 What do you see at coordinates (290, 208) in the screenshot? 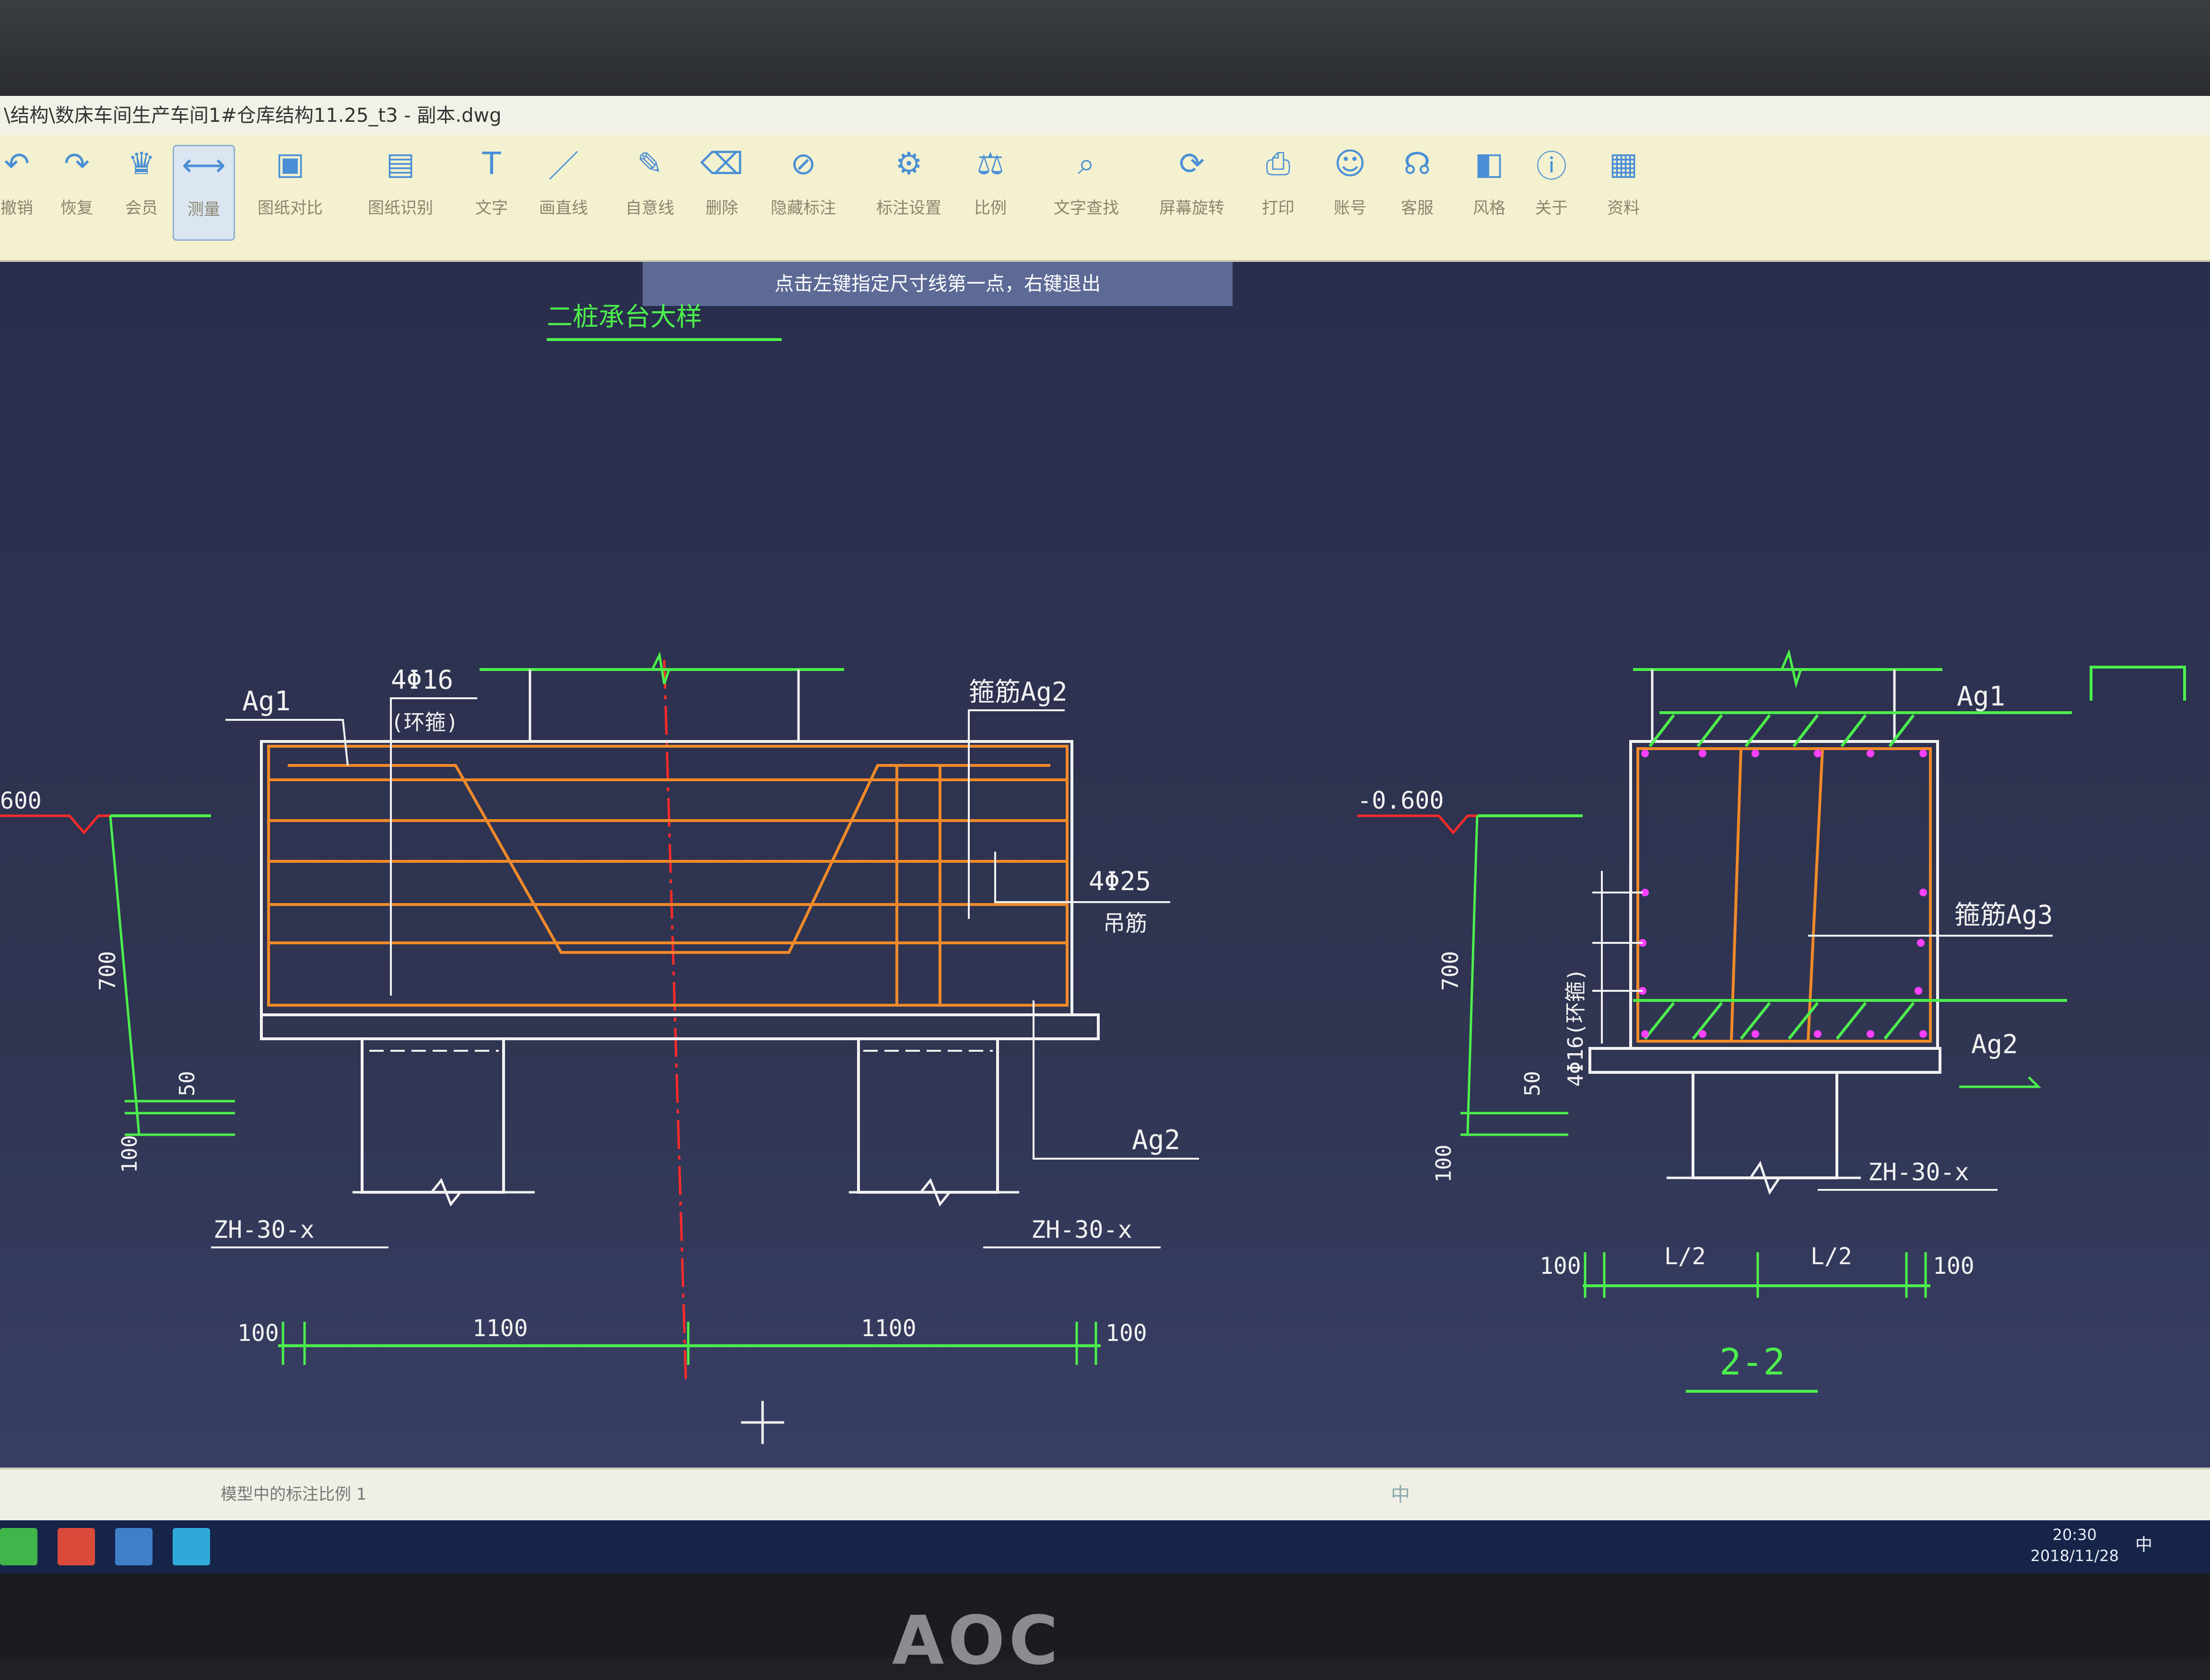
I see `tool-label: 图纸对比` at bounding box center [290, 208].